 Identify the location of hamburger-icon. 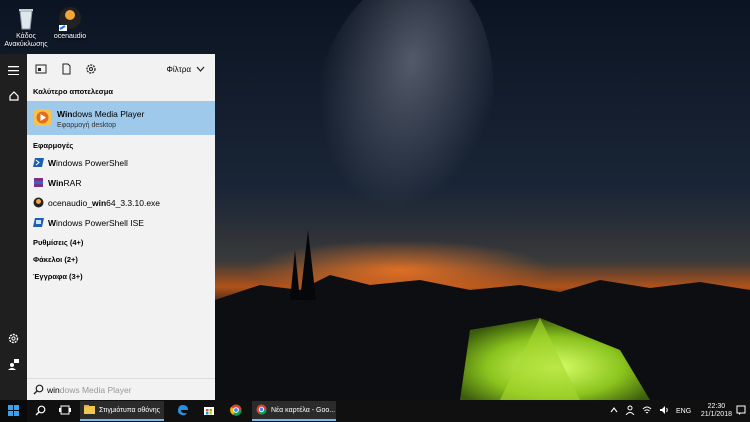
(13, 71).